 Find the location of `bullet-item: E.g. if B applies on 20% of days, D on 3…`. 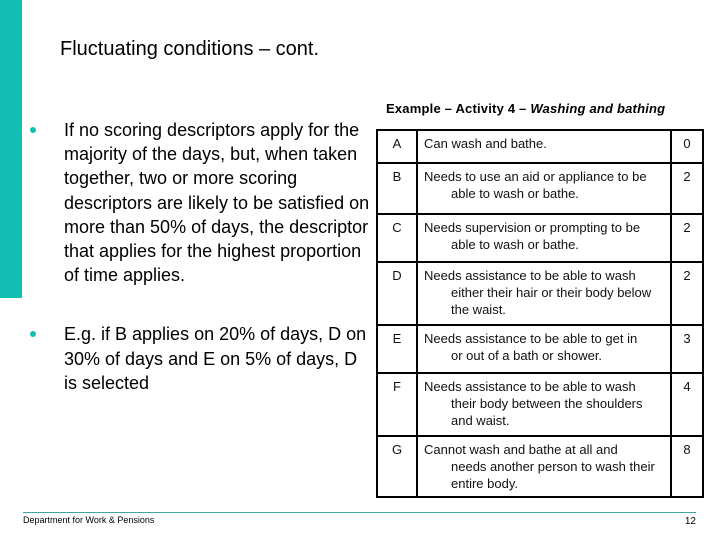

bullet-item: E.g. if B applies on 20% of days, D on 3… is located at coordinates (200, 358).